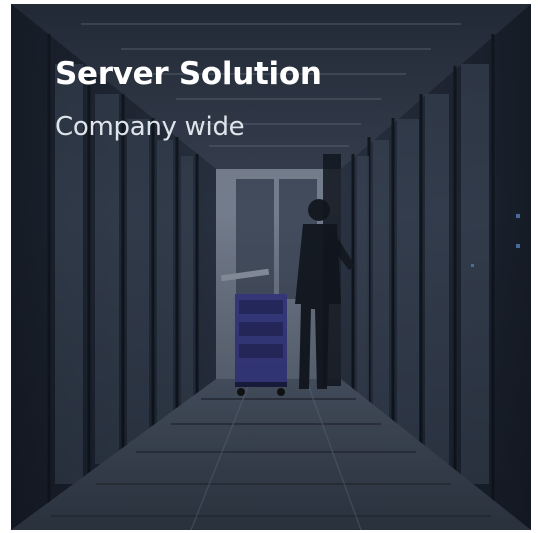  Describe the element at coordinates (188, 74) in the screenshot. I see `card-title: Server Solution` at that location.